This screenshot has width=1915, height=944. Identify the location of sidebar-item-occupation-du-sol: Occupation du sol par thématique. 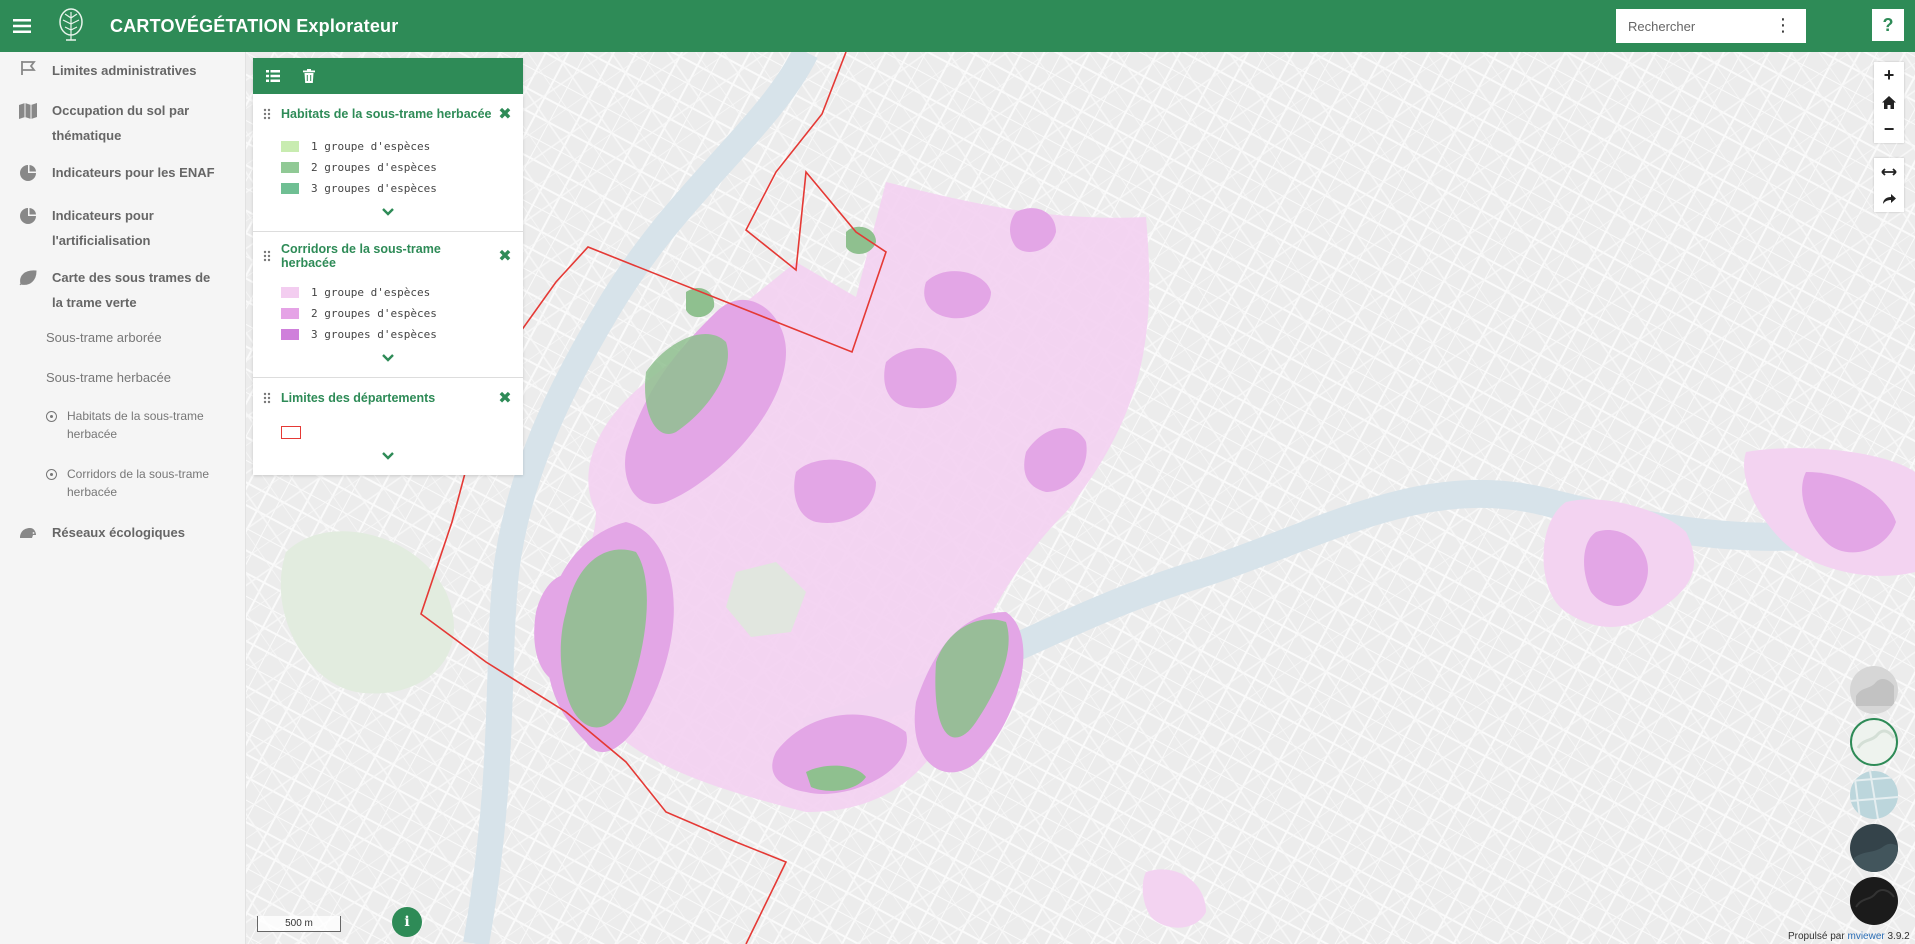
(123, 123).